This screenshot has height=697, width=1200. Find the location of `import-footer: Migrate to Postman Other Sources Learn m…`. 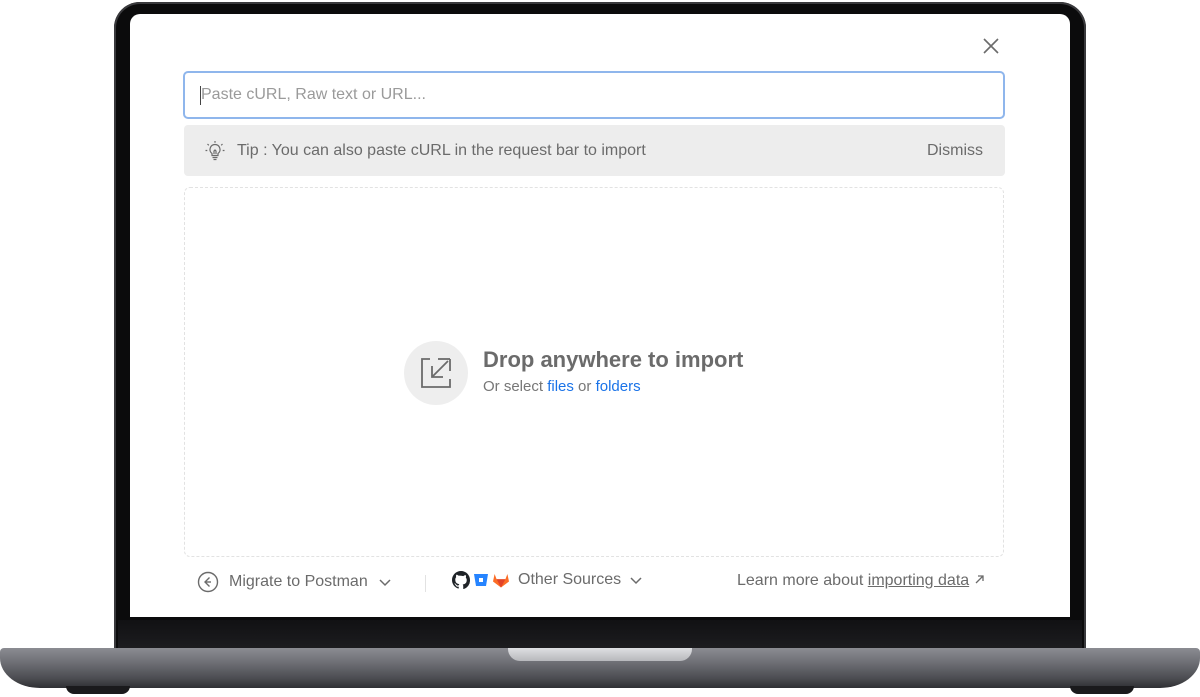

import-footer: Migrate to Postman Other Sources Learn m… is located at coordinates (600, 582).